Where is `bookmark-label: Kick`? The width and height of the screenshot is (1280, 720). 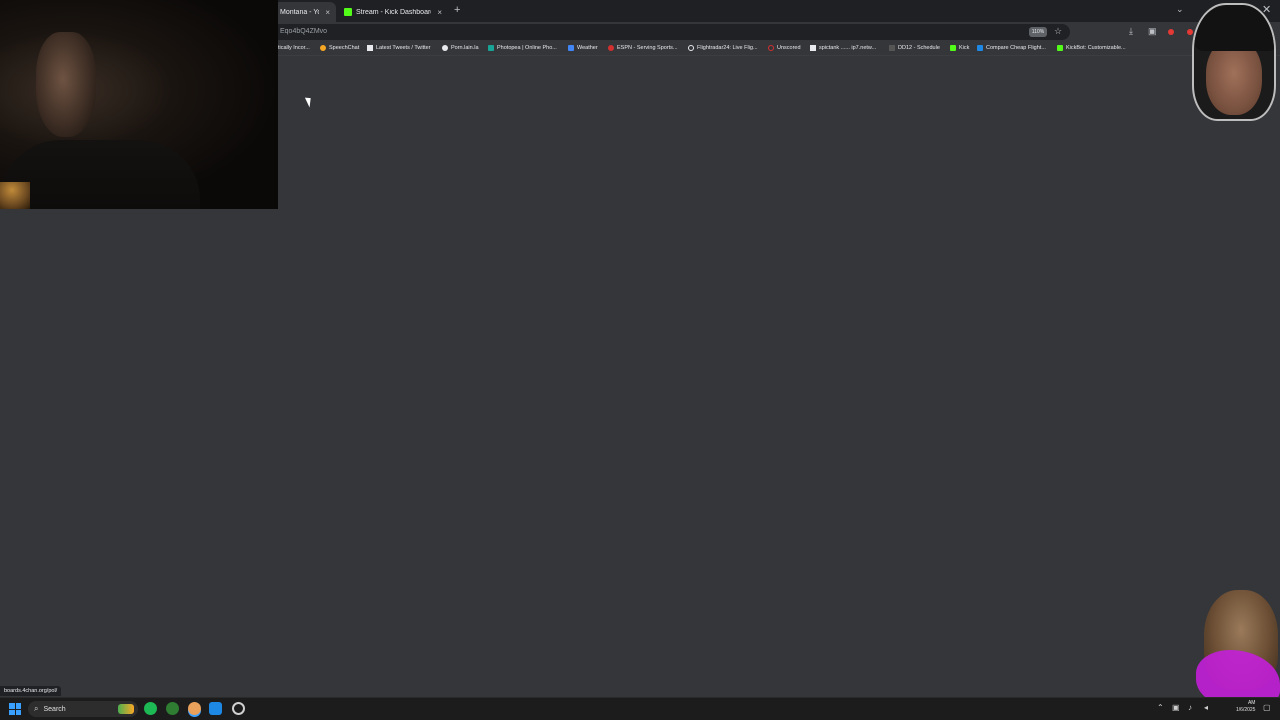 bookmark-label: Kick is located at coordinates (964, 48).